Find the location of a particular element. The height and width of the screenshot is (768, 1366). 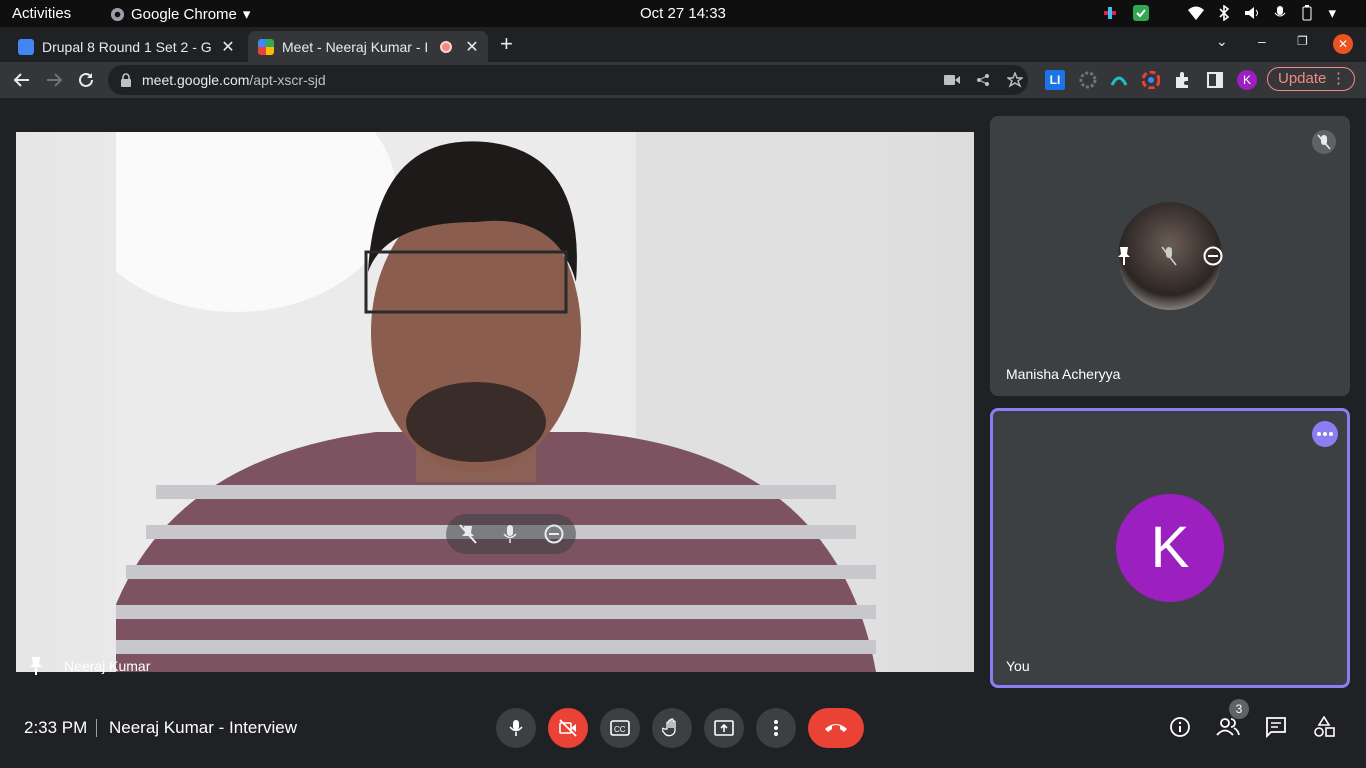

profile-avatar: K is located at coordinates (1247, 80).